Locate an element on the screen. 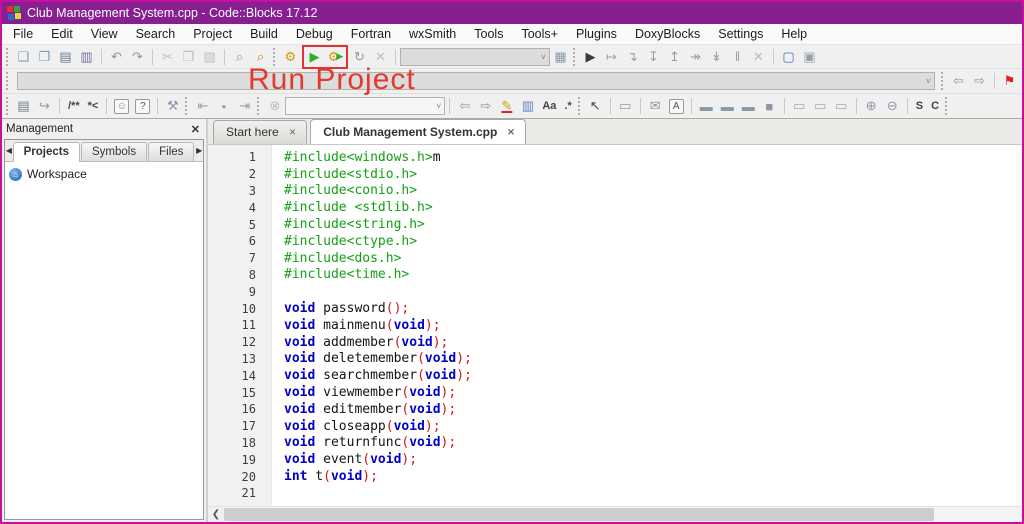  step-into-instruction-button: ↡ is located at coordinates (716, 57).